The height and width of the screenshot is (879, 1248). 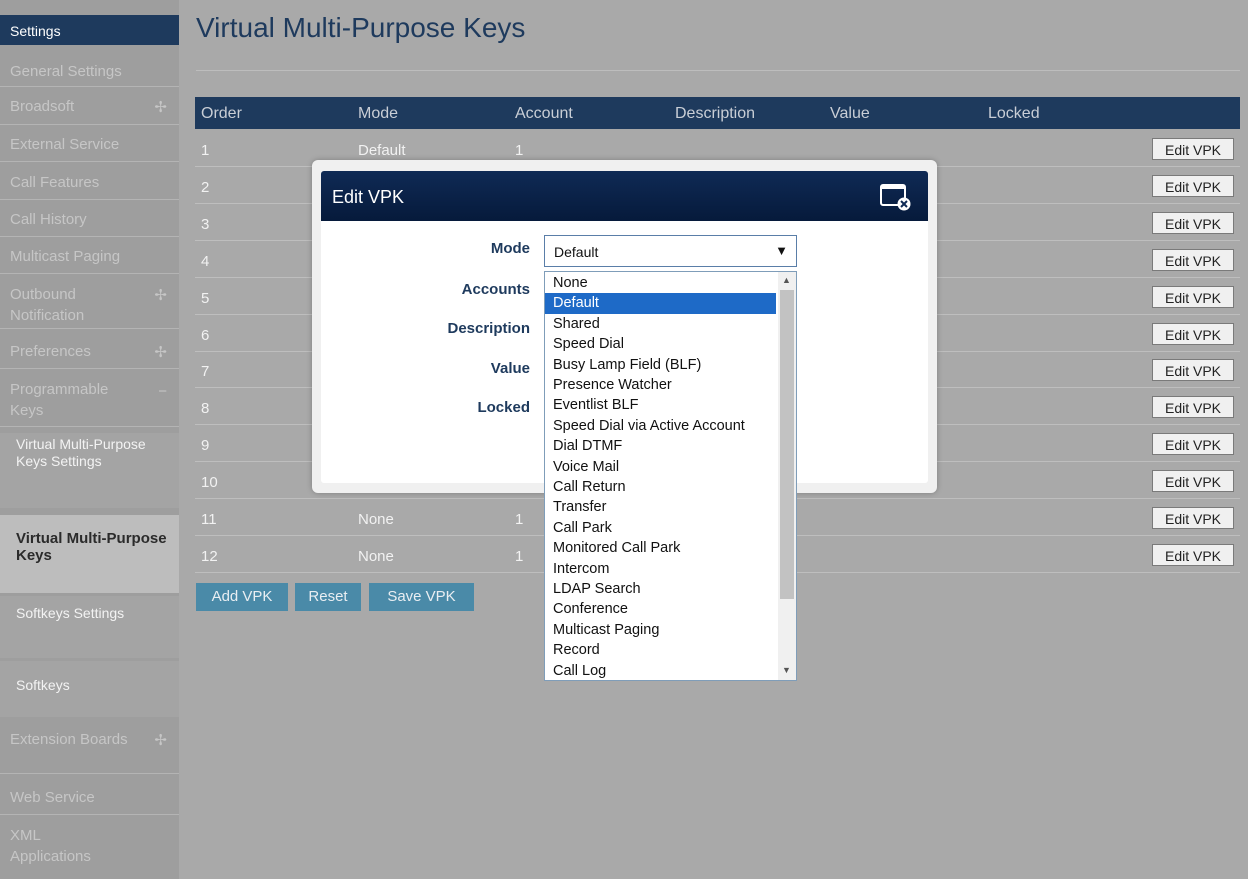 I want to click on dialog-title: Edit VPK, so click(x=368, y=197).